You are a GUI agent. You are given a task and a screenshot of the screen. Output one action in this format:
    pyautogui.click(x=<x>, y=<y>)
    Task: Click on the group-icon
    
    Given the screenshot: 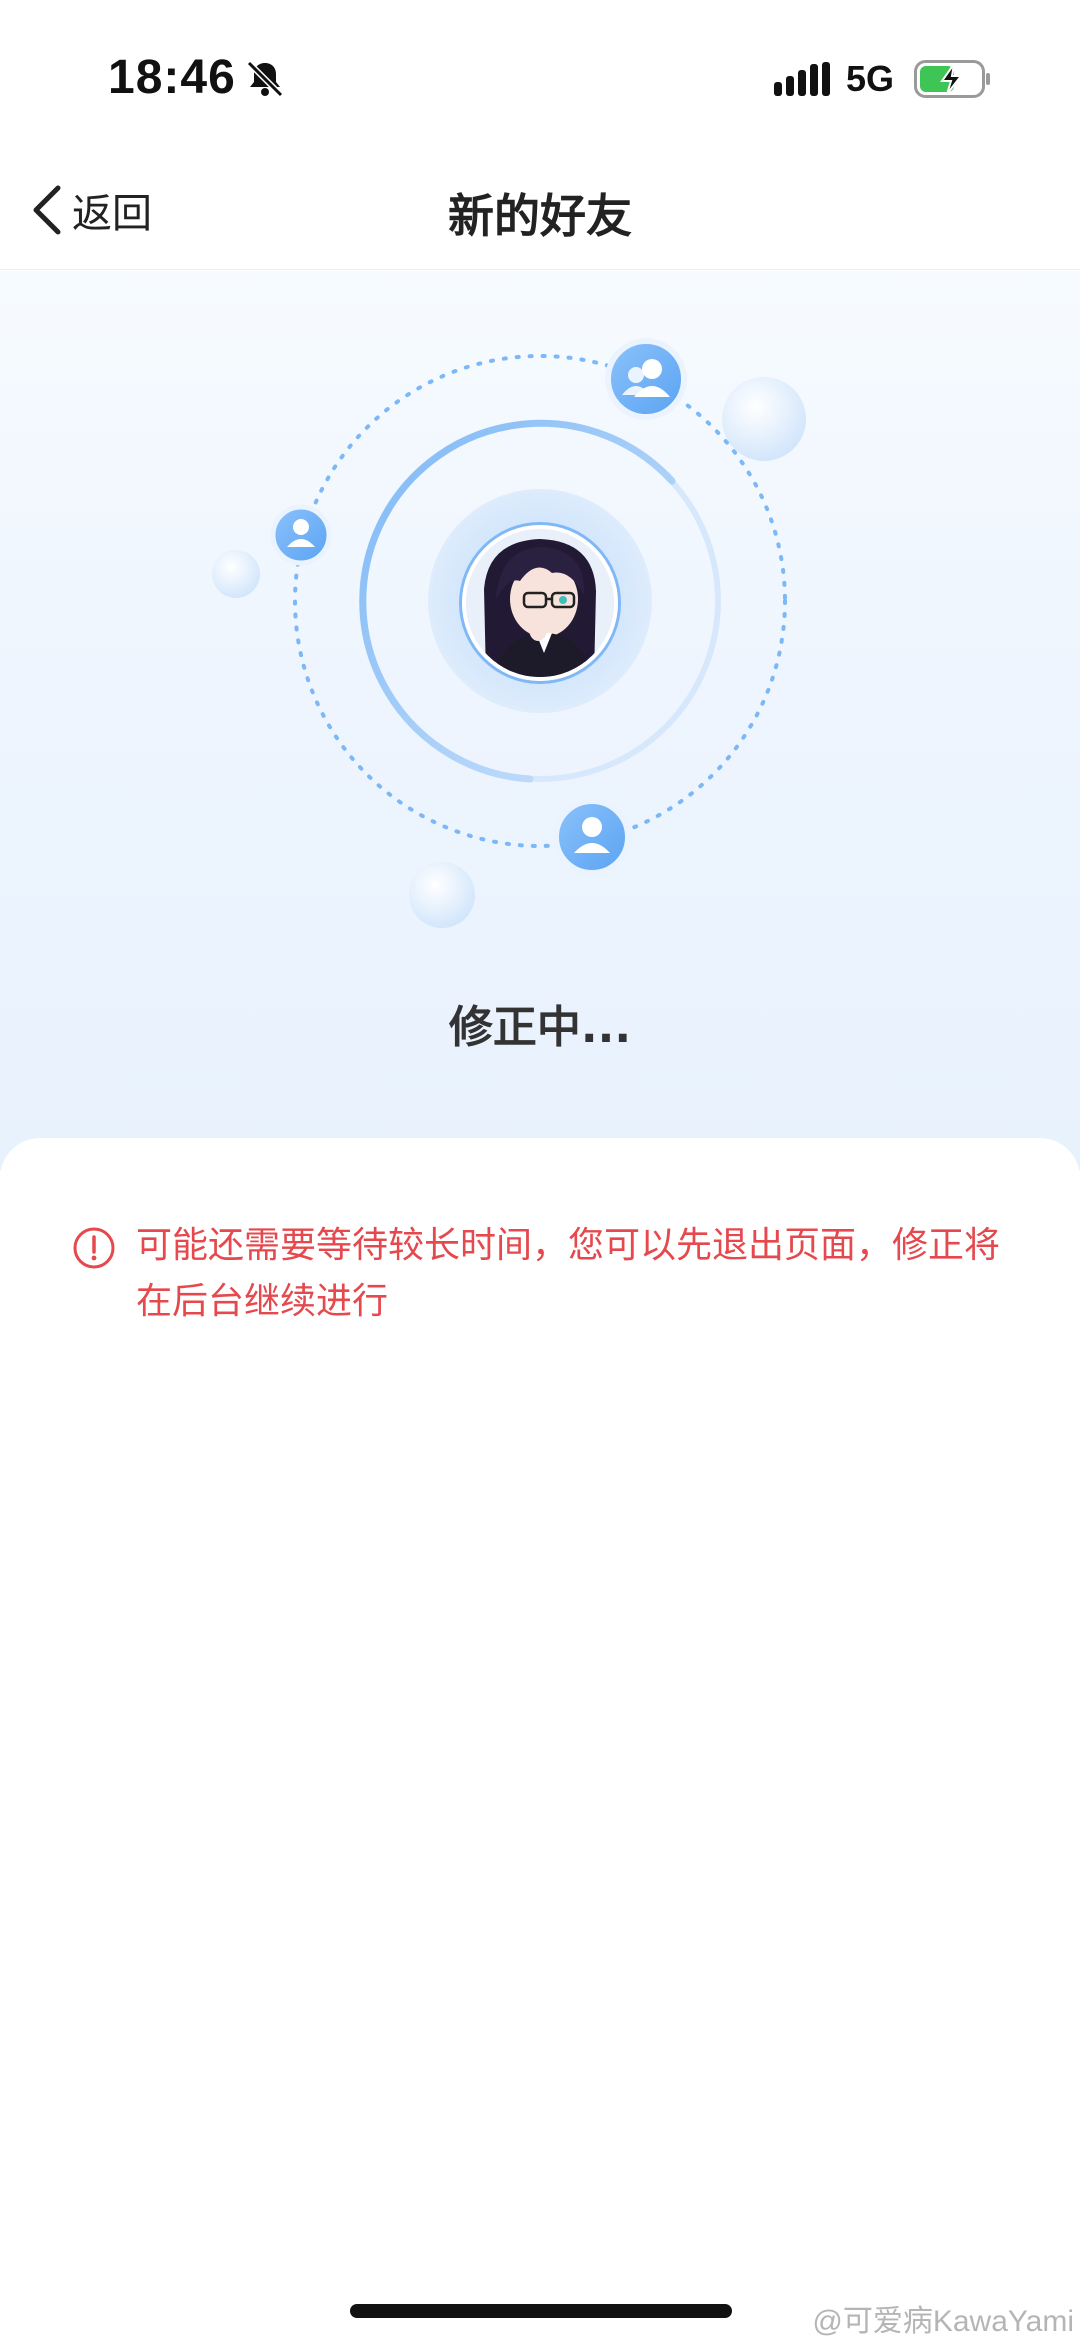 What is the action you would take?
    pyautogui.click(x=646, y=379)
    